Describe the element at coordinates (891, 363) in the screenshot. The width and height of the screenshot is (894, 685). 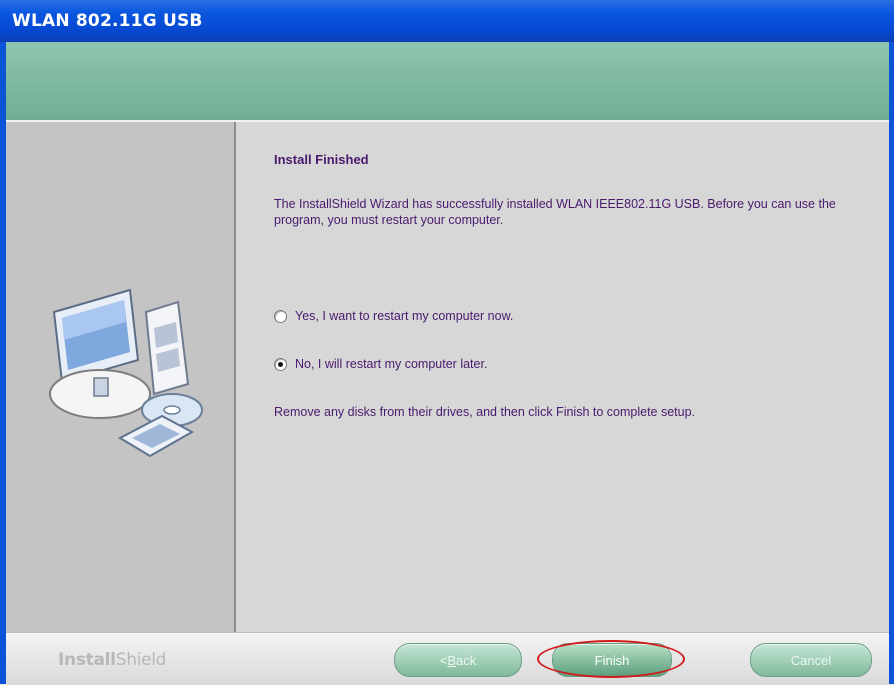
I see `window-frame-right` at that location.